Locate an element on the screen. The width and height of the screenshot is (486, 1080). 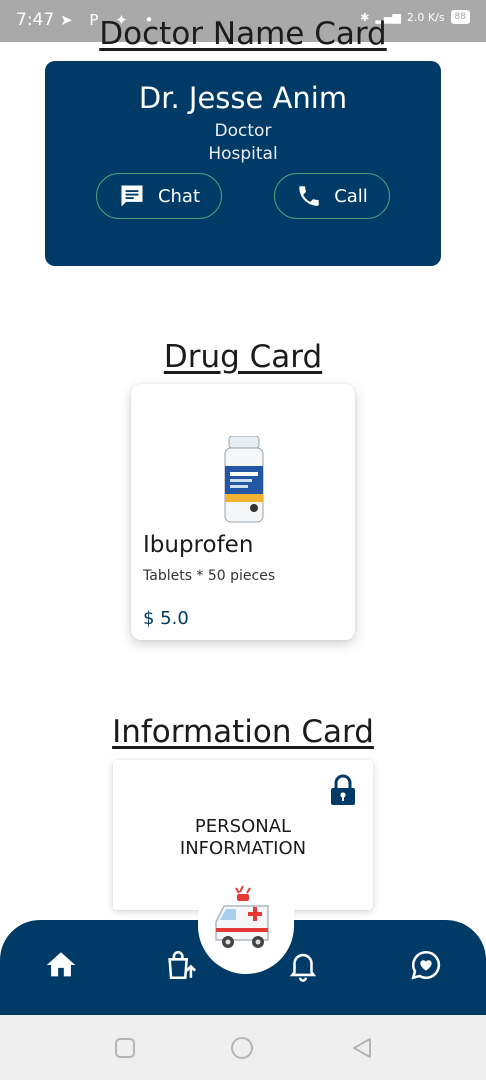
doctor-name: Dr. Jesse Anim is located at coordinates (243, 98).